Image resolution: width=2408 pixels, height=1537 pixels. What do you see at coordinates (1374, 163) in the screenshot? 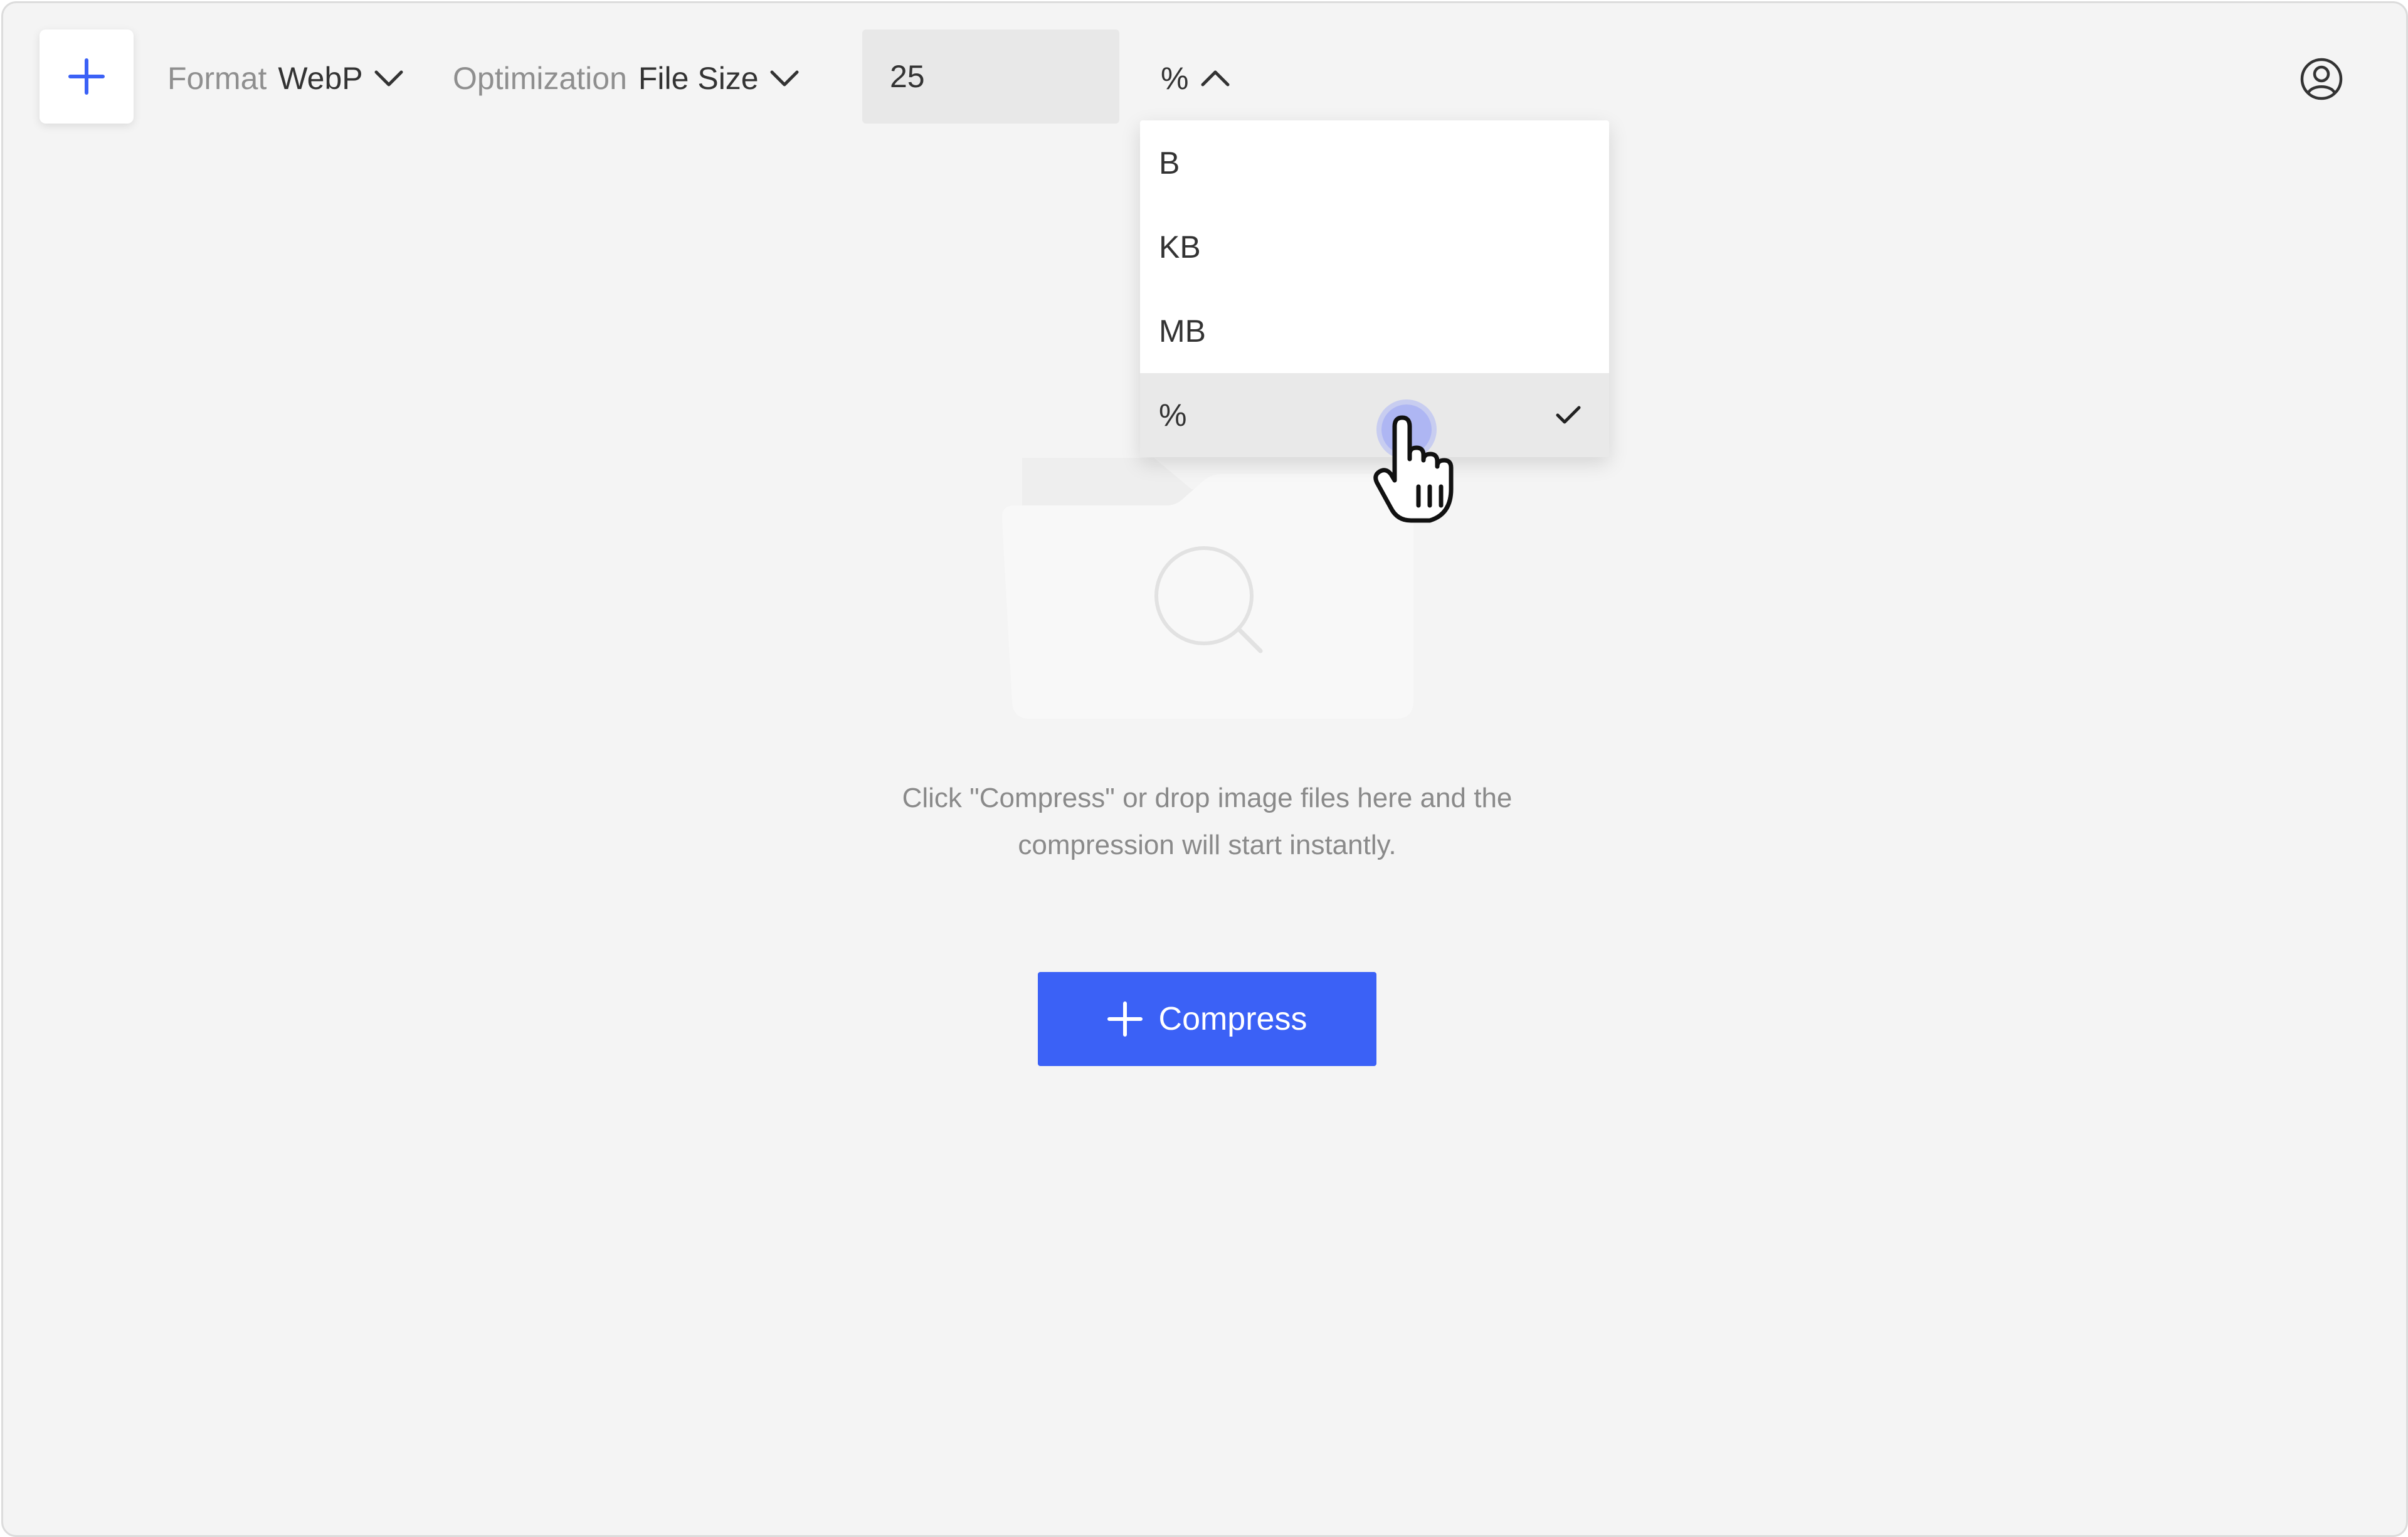
I see `unit-option-b: B` at bounding box center [1374, 163].